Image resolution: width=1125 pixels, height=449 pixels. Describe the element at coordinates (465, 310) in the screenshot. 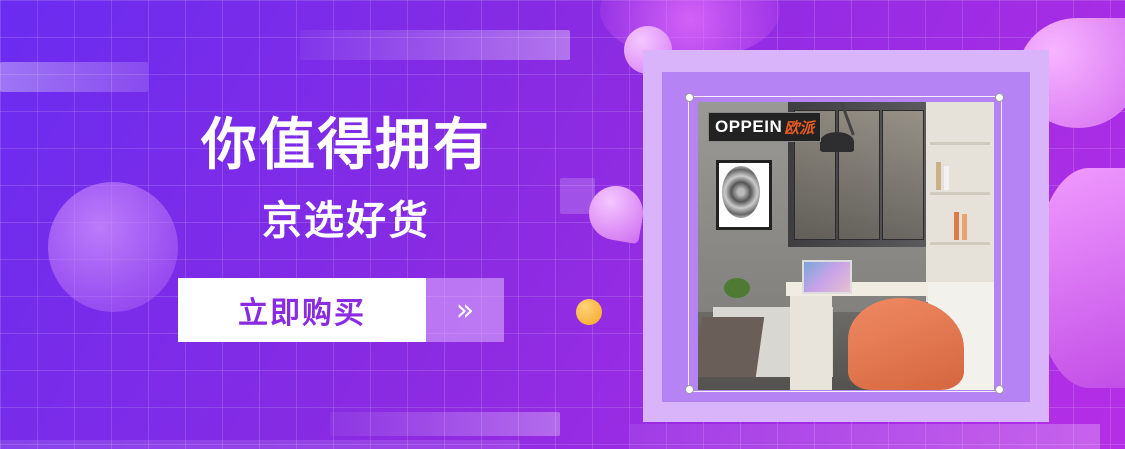

I see `double-chevron-right-icon: »` at that location.